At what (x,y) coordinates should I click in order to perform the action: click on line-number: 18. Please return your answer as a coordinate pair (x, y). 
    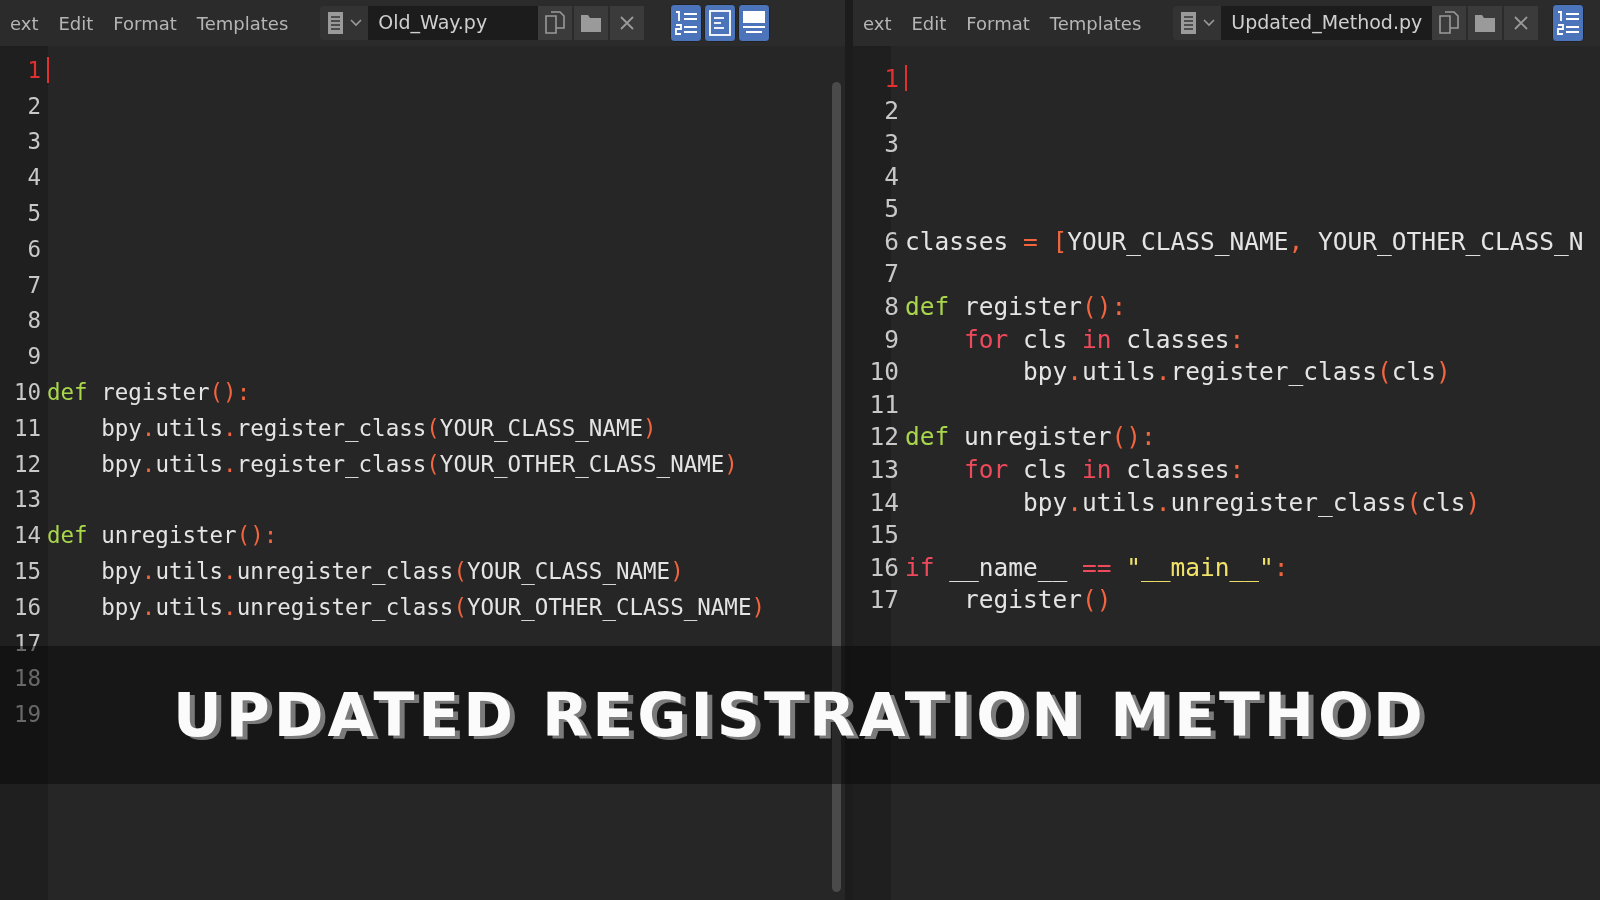
    Looking at the image, I should click on (27, 678).